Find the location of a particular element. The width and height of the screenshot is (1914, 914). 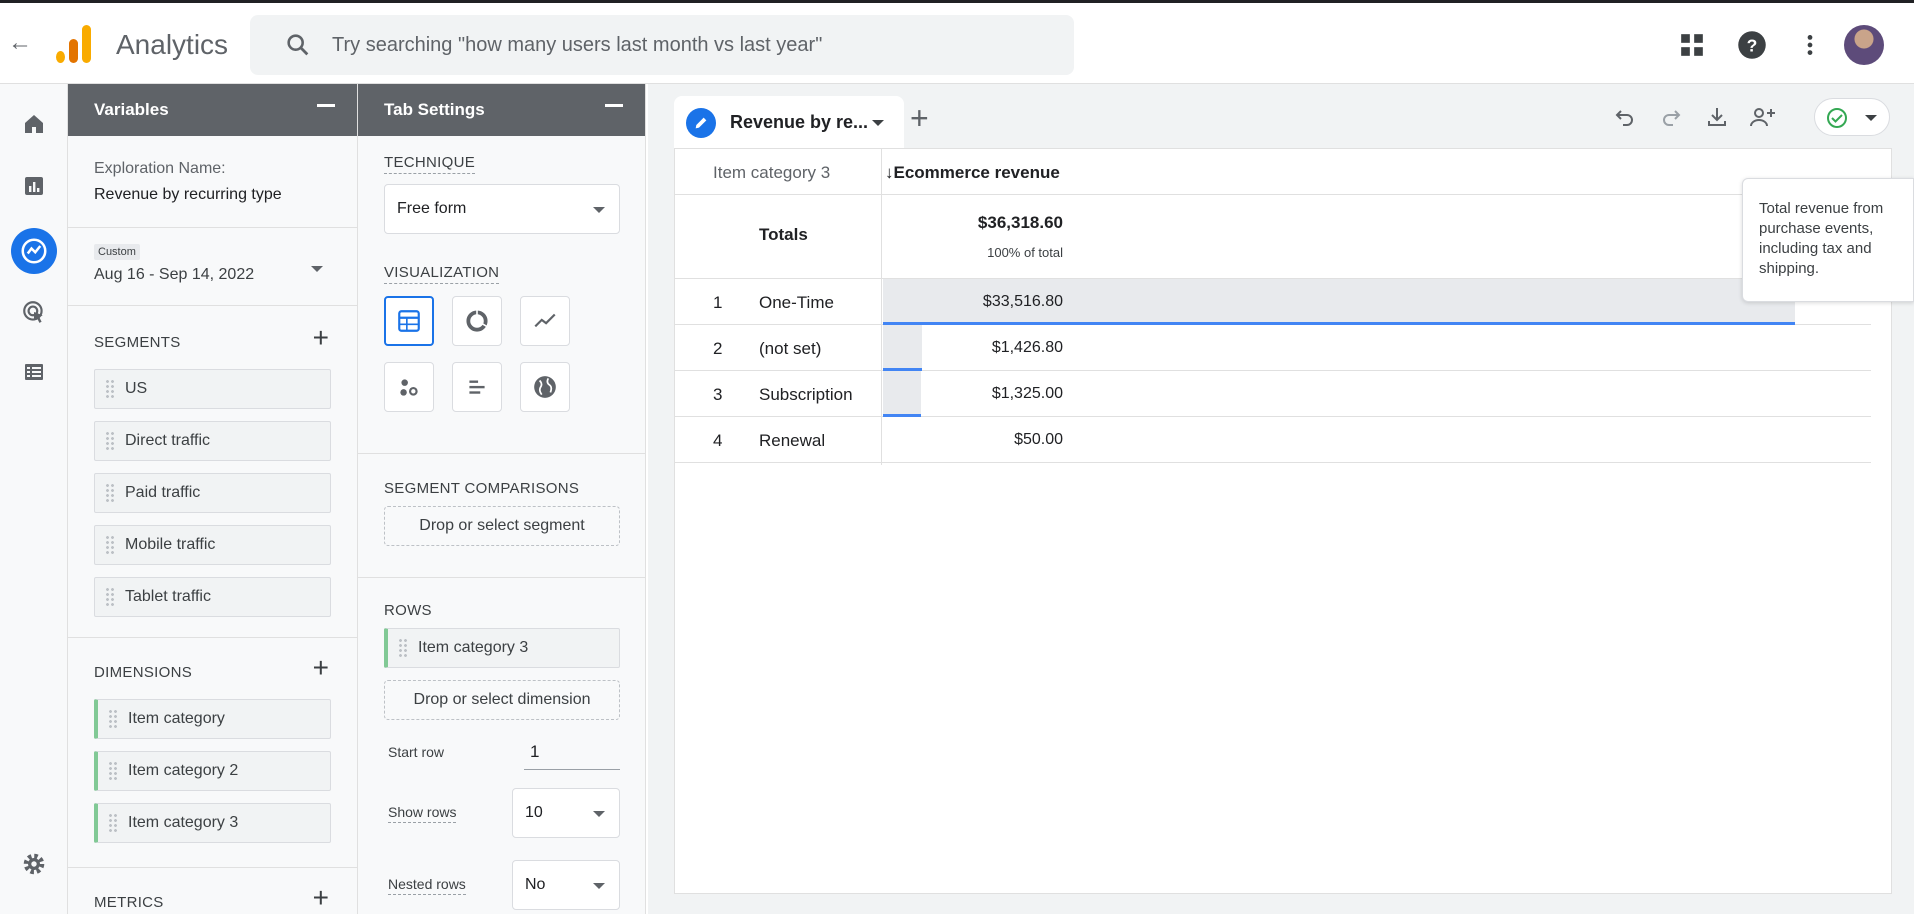

segment-chip: US is located at coordinates (212, 389).